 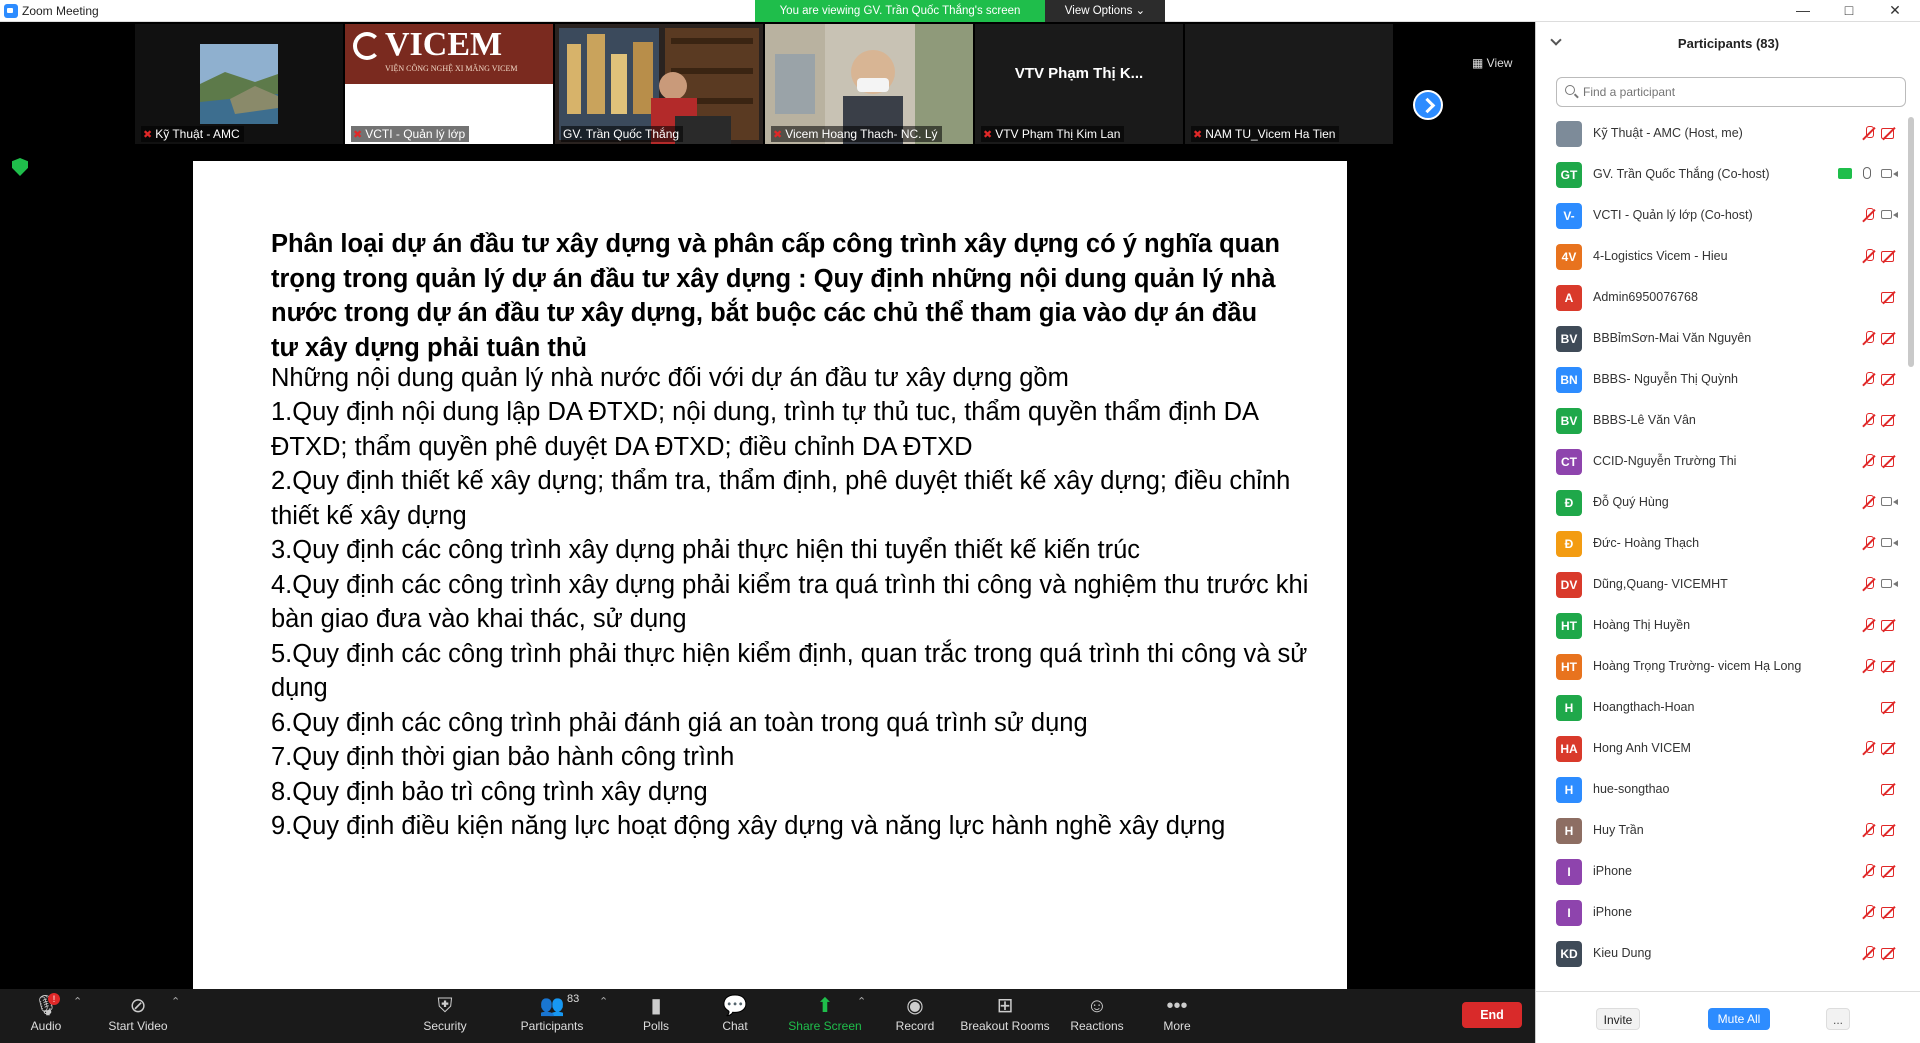 What do you see at coordinates (1660, 584) in the screenshot?
I see `participant-name: Dũng,Quang- VICEMHT` at bounding box center [1660, 584].